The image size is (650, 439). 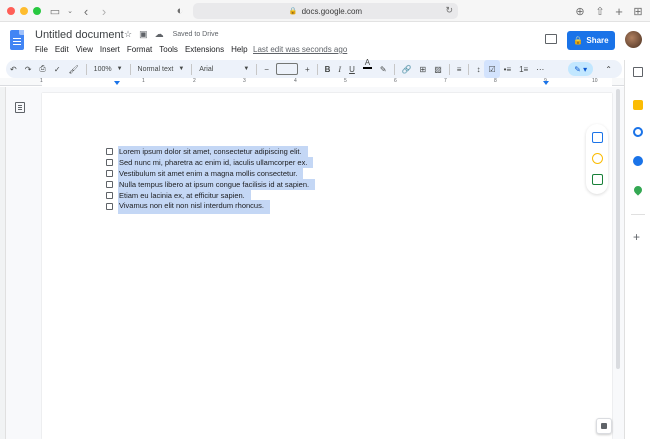 I want to click on indent-marker, so click(x=117, y=83).